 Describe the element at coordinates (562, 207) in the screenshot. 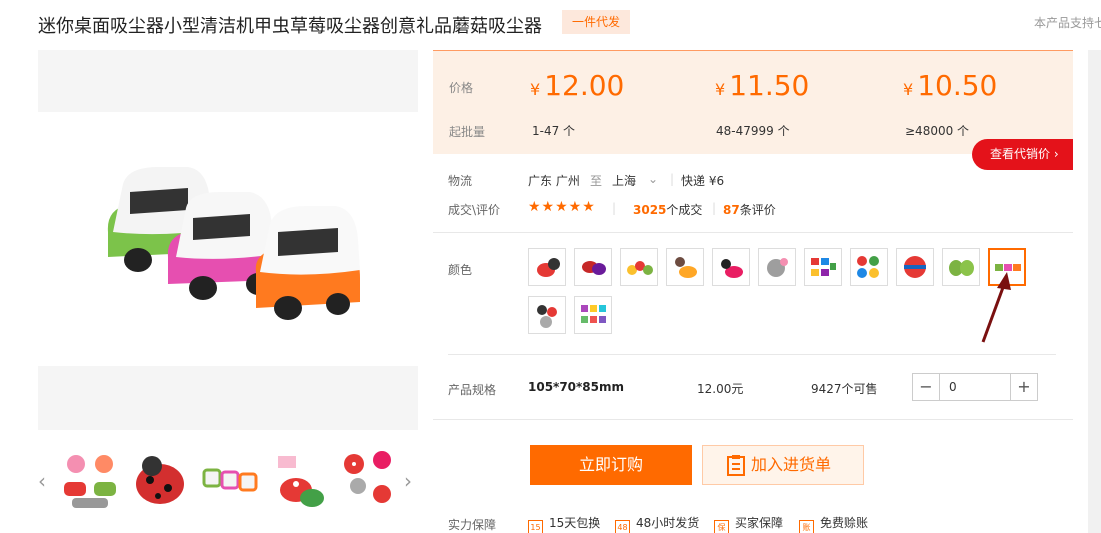

I see `rating-stars-icon: ★★★★★` at that location.